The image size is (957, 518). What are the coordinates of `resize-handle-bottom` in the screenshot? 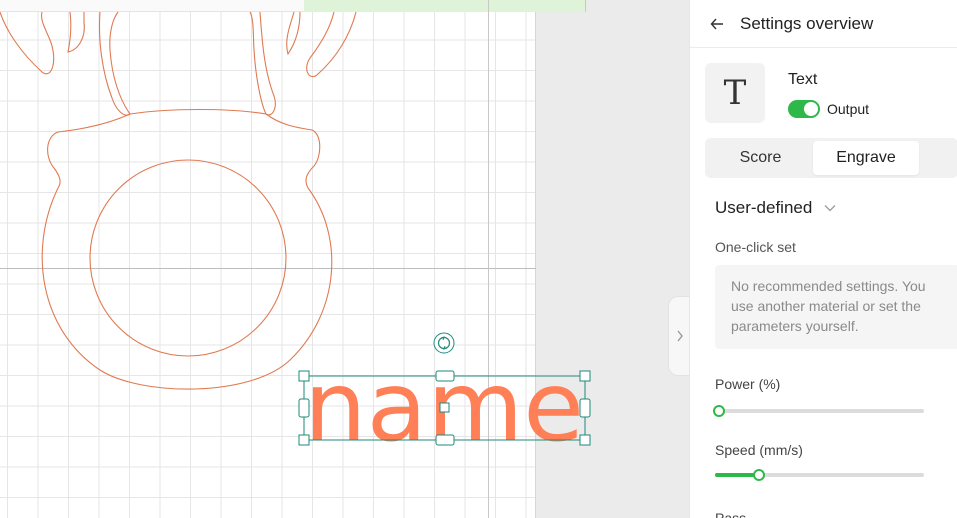 It's located at (445, 440).